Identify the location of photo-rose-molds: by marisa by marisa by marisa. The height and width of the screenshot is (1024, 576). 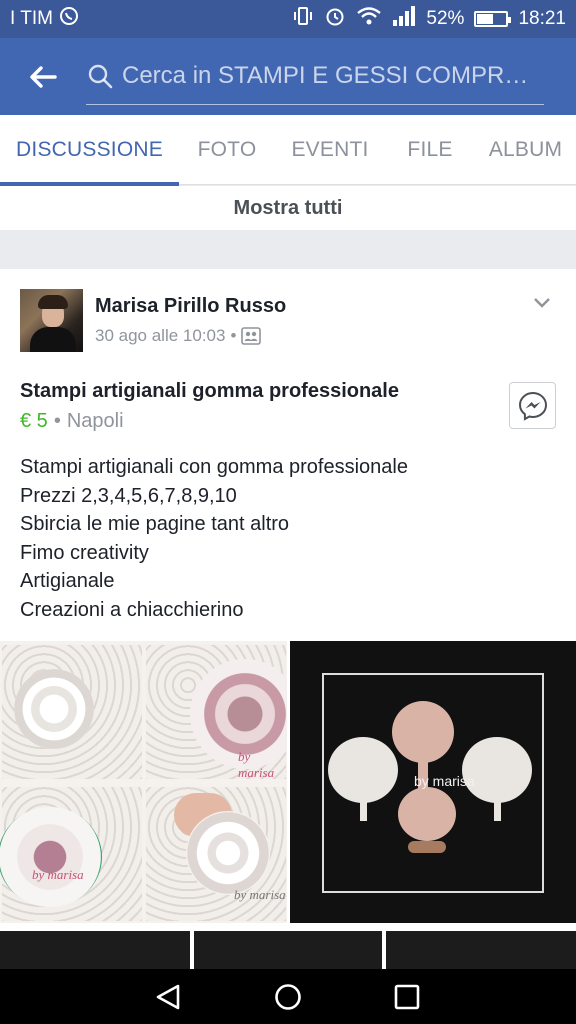
(143, 782).